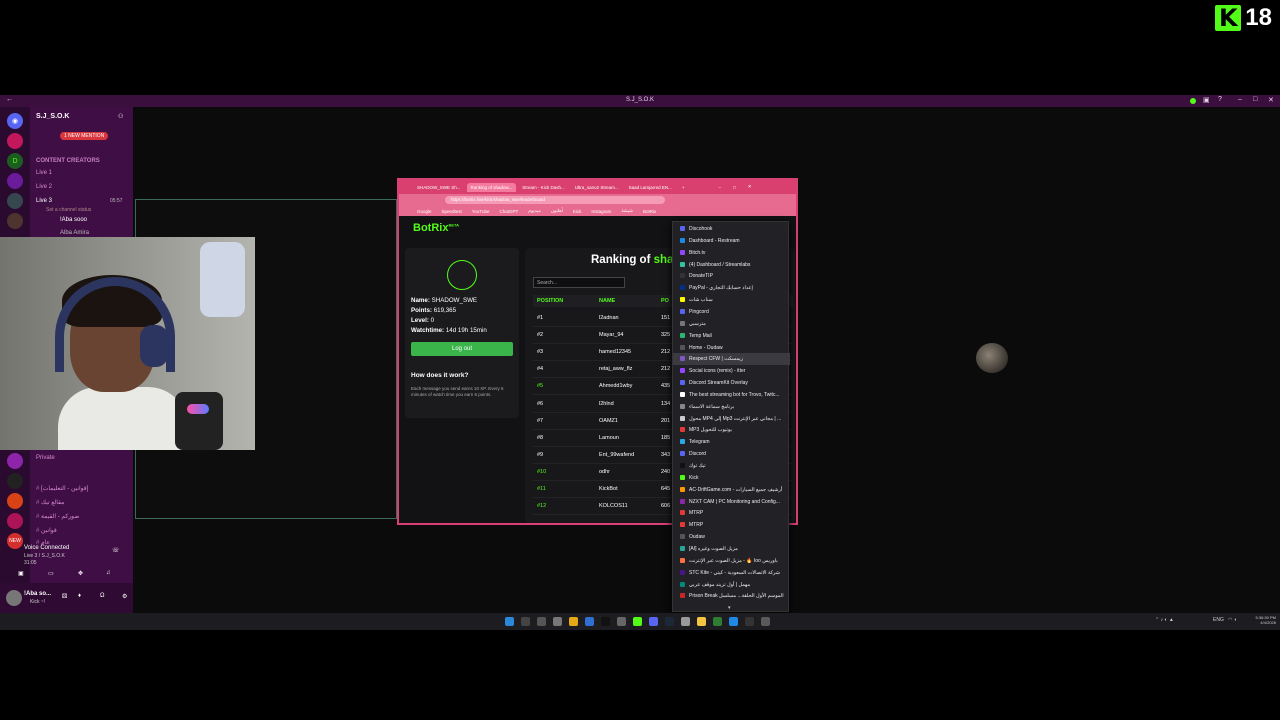  I want to click on mic-icon: ♦, so click(79, 596).